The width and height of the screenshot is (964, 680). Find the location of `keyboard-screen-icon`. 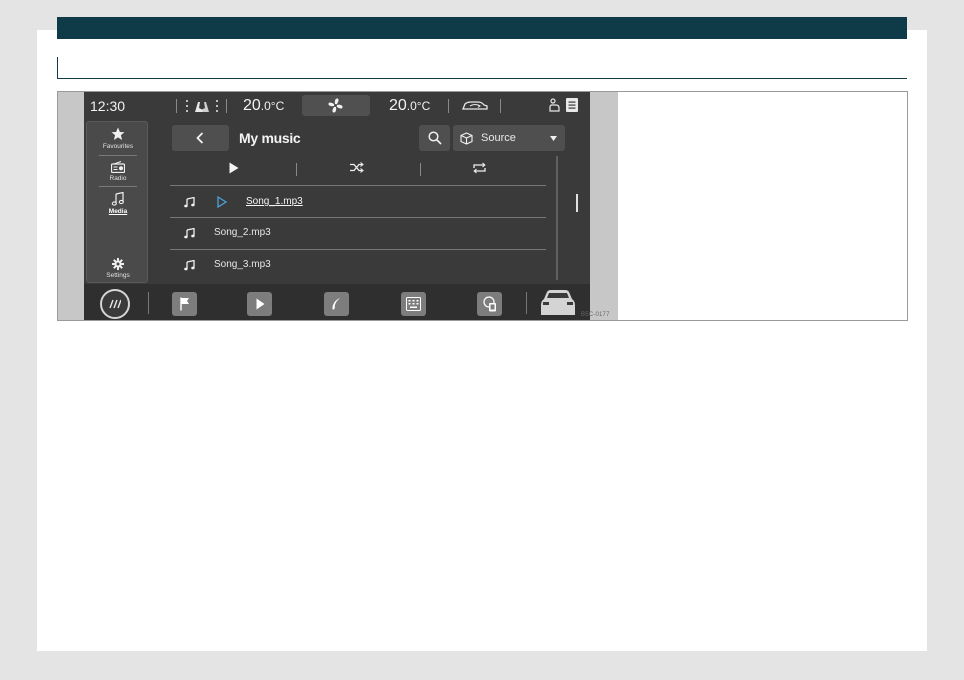

keyboard-screen-icon is located at coordinates (413, 304).